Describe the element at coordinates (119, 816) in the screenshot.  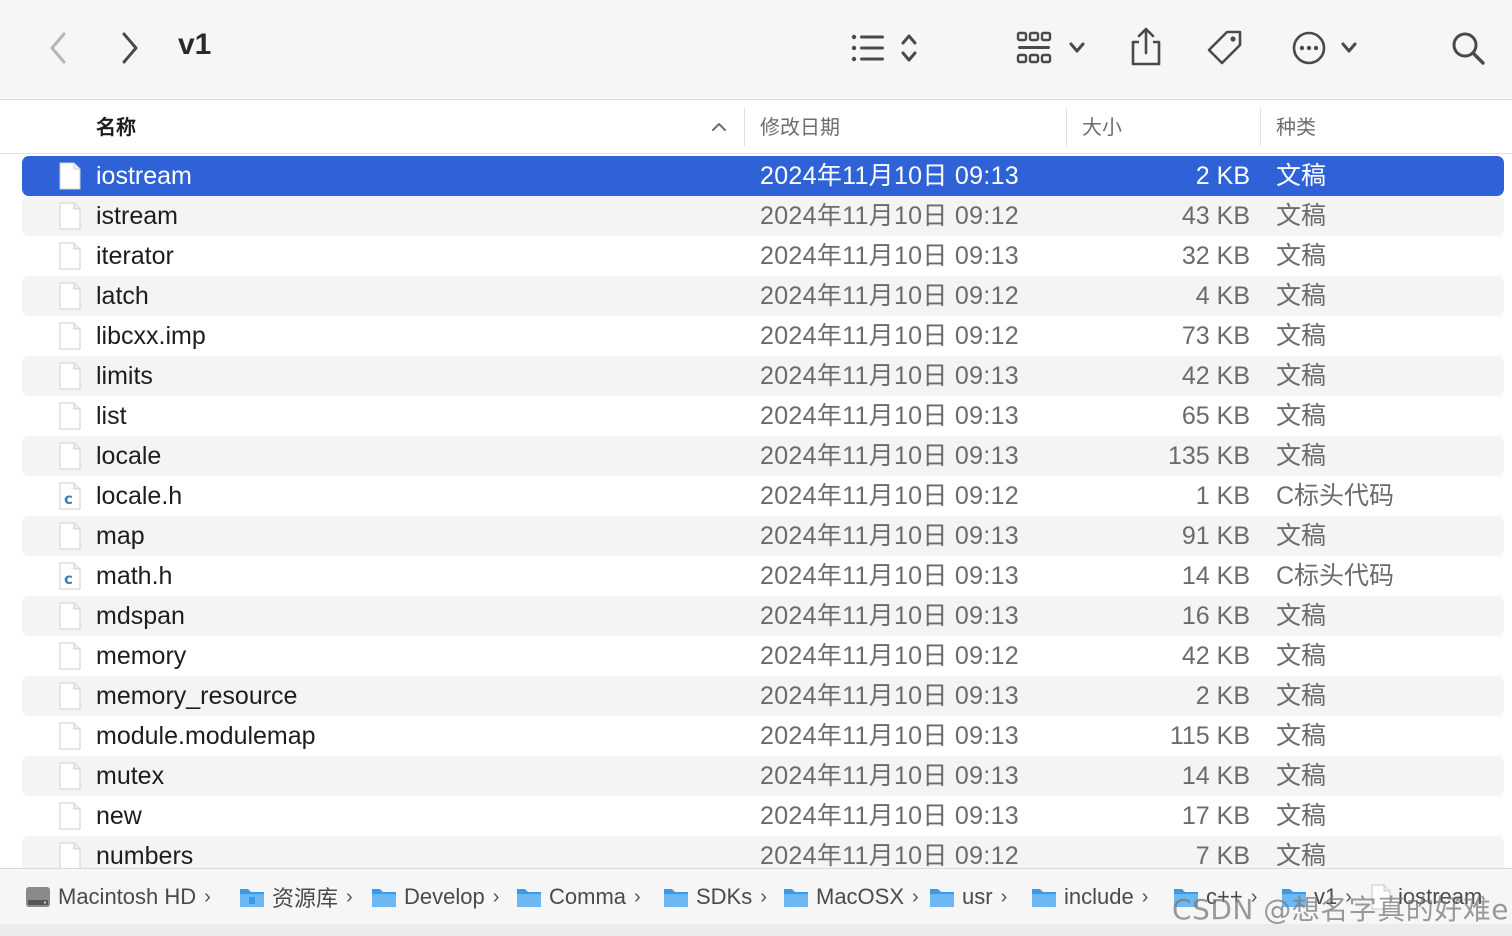
I see `file-name: new` at that location.